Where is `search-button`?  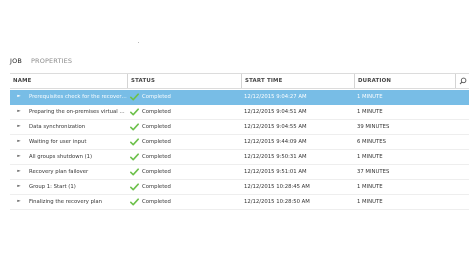 search-button is located at coordinates (462, 81).